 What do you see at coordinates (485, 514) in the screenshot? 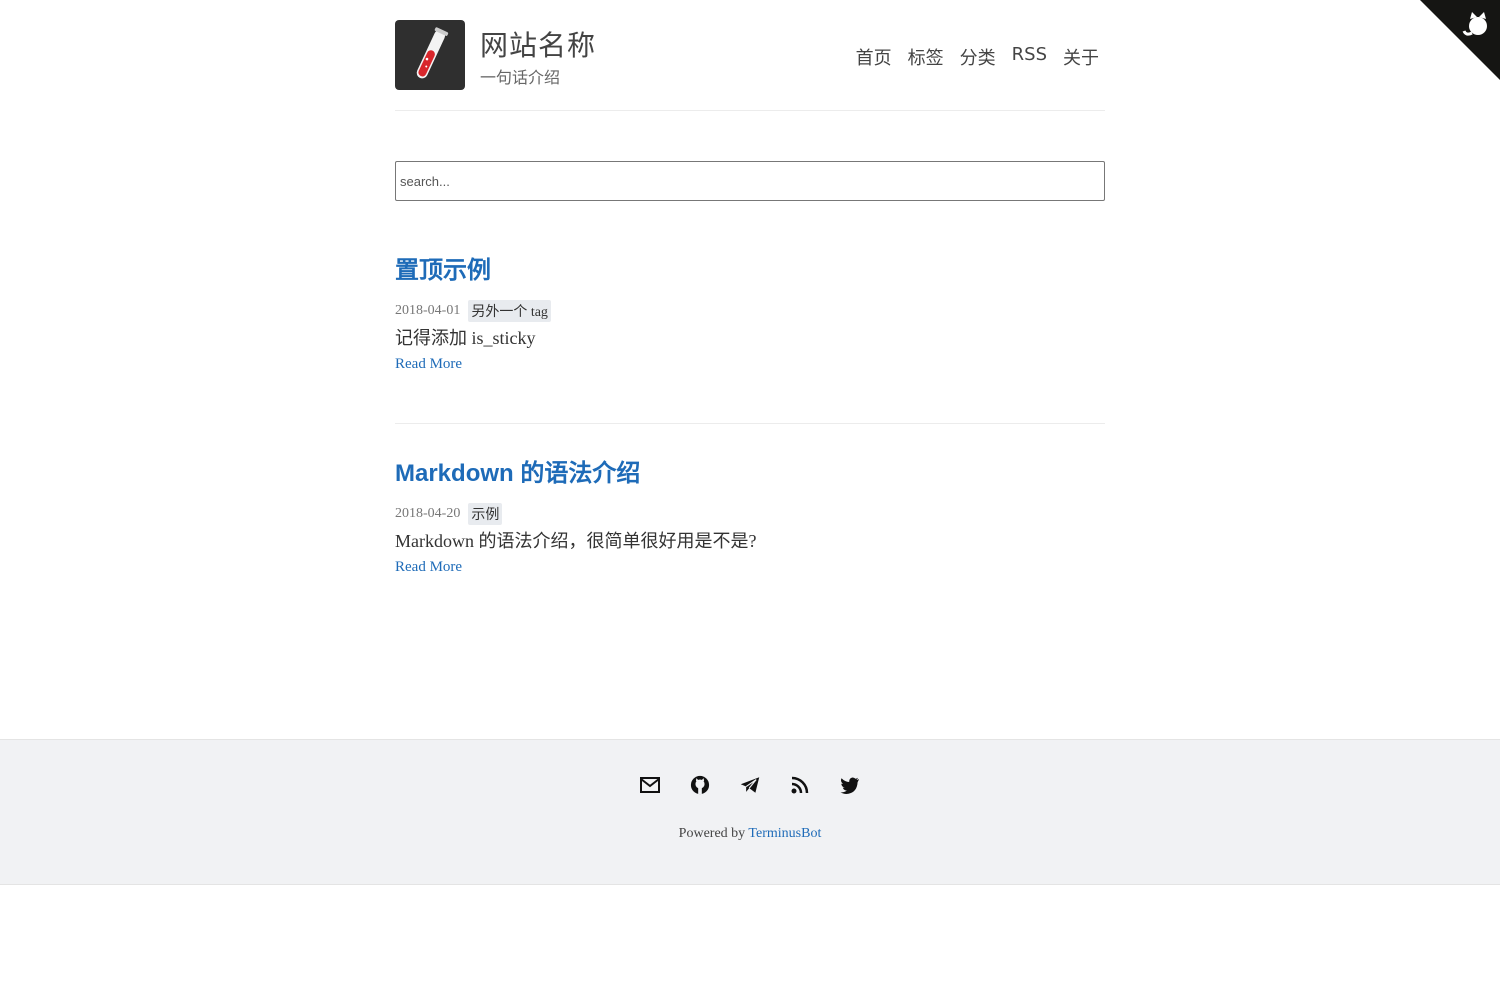
I see `post-tag: 示例` at bounding box center [485, 514].